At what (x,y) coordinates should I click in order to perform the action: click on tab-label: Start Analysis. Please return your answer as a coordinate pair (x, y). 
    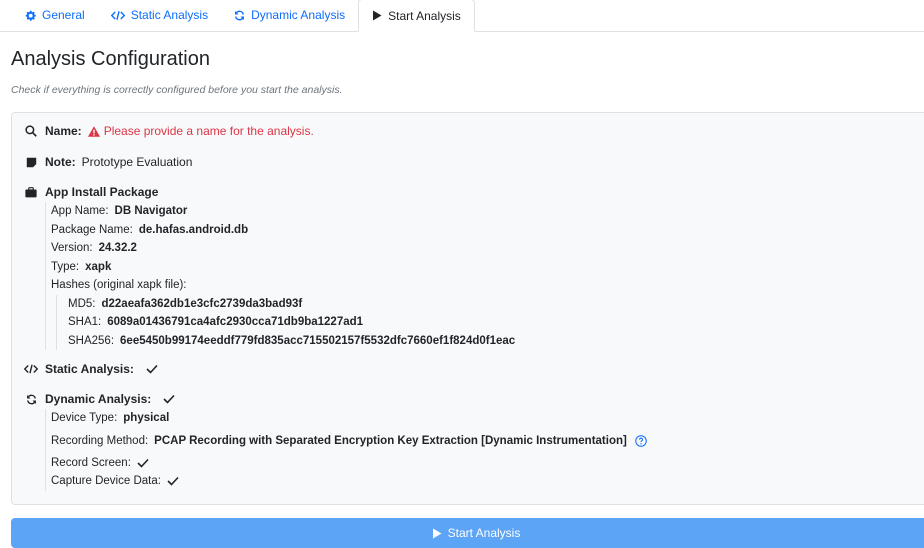
    Looking at the image, I should click on (424, 15).